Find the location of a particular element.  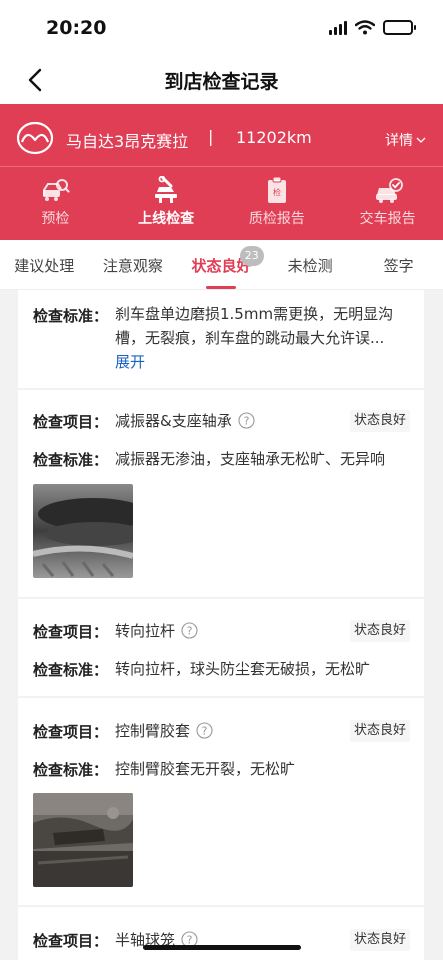

stage-precheck: 预检 is located at coordinates (55, 206).